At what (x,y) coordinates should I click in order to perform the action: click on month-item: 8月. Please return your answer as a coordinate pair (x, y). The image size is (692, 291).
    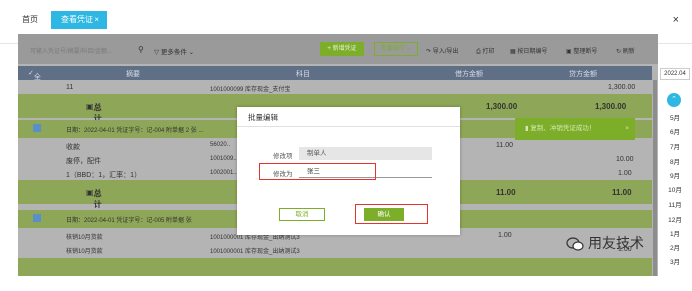
    Looking at the image, I should click on (675, 161).